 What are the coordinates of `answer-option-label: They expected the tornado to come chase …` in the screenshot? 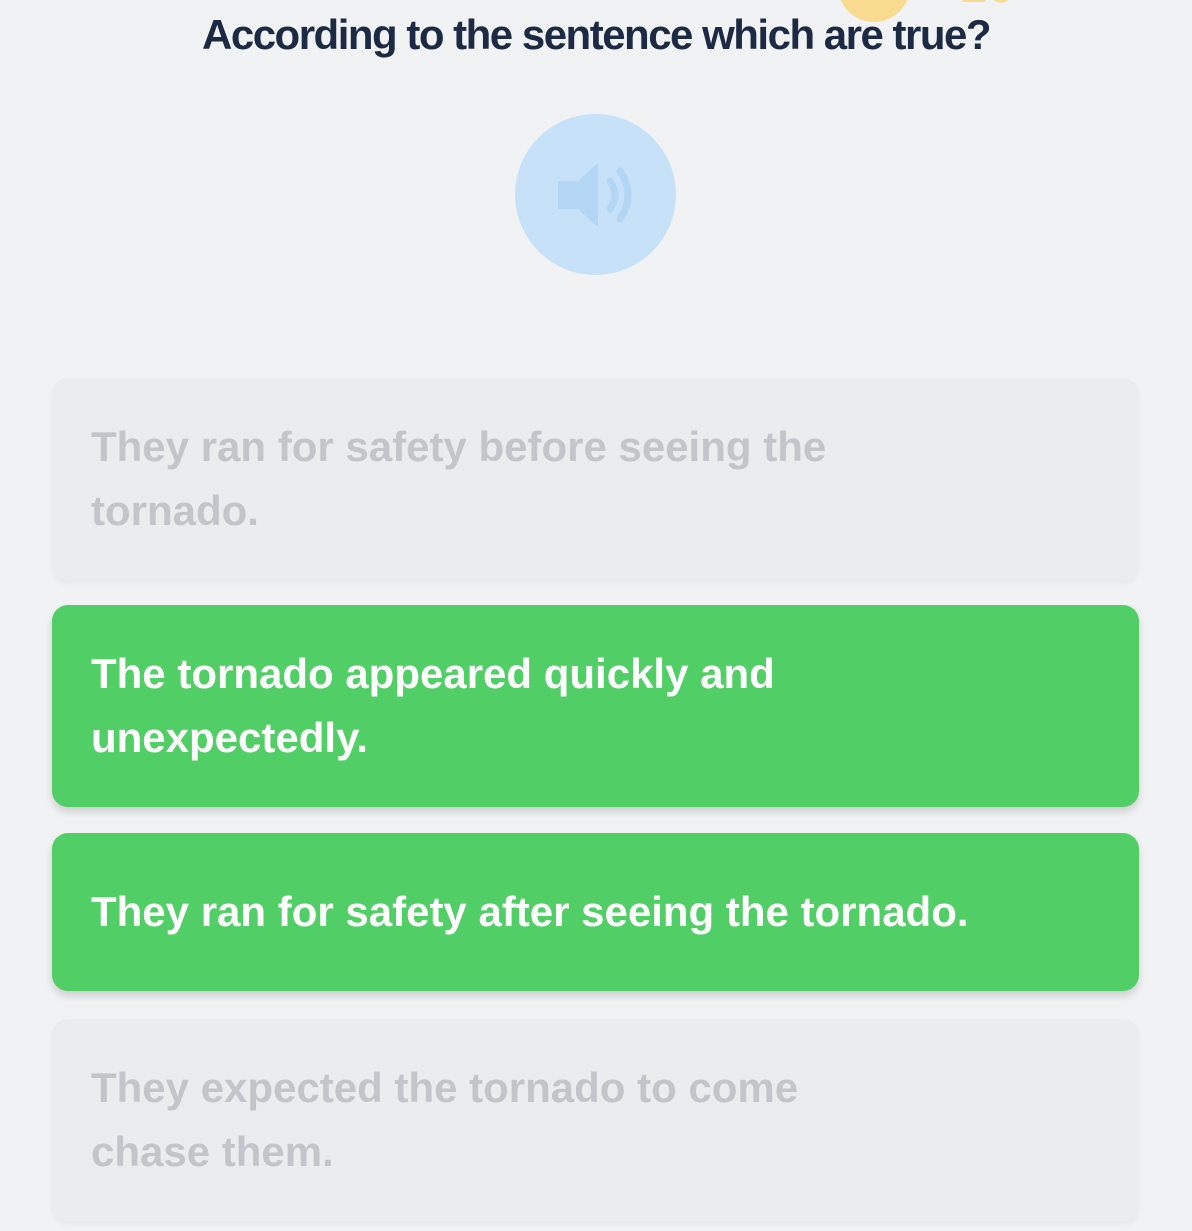 It's located at (445, 1119).